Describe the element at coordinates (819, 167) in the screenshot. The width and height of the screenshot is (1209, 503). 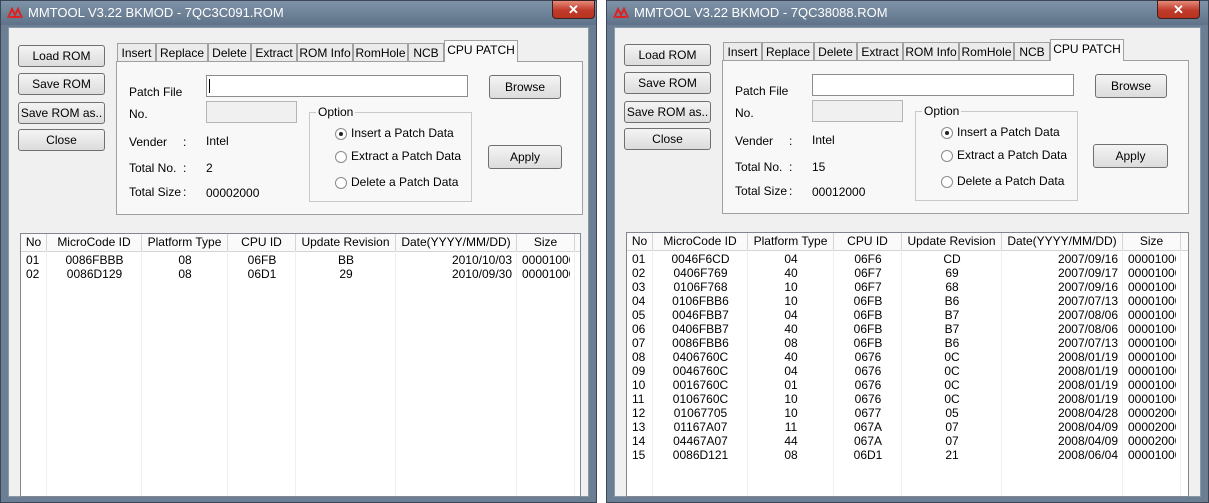
I see `total-no-value: 15` at that location.